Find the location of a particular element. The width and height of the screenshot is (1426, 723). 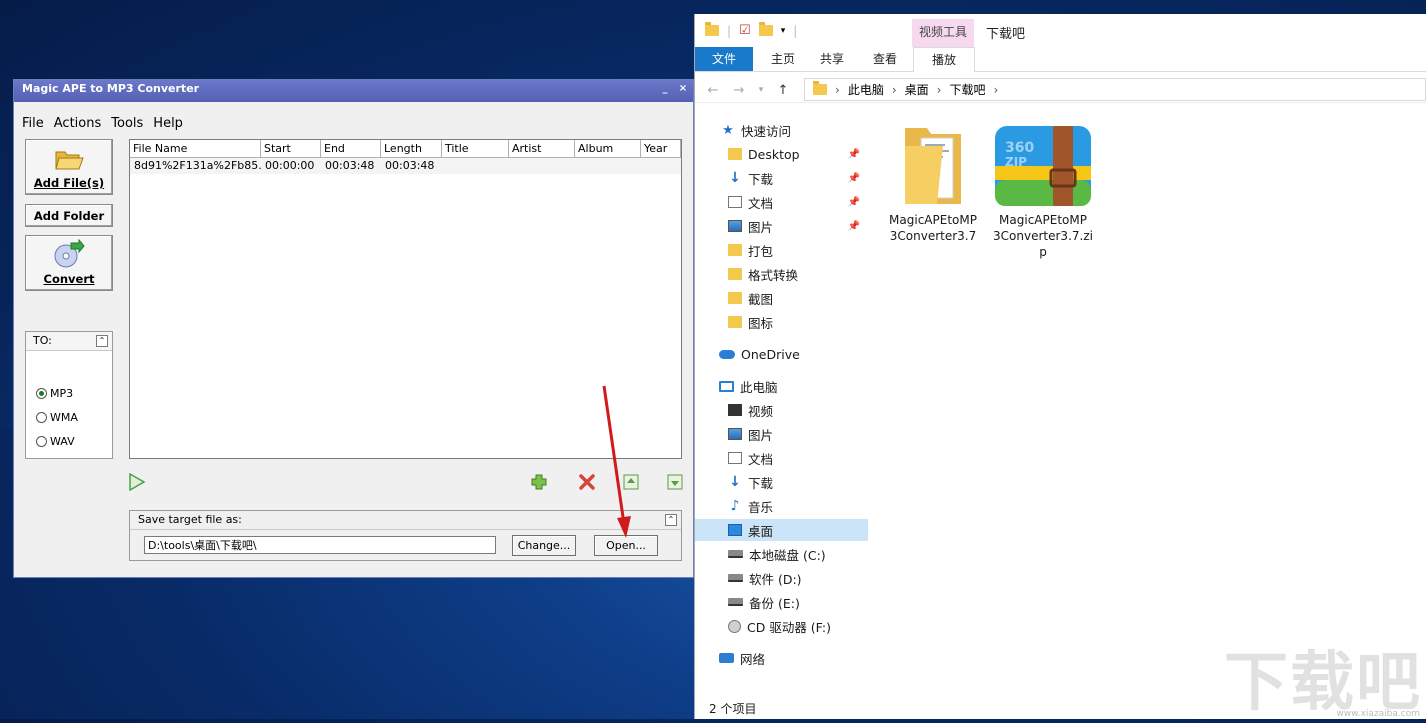

nav-item-documents: 文档 📌 is located at coordinates (781, 202).